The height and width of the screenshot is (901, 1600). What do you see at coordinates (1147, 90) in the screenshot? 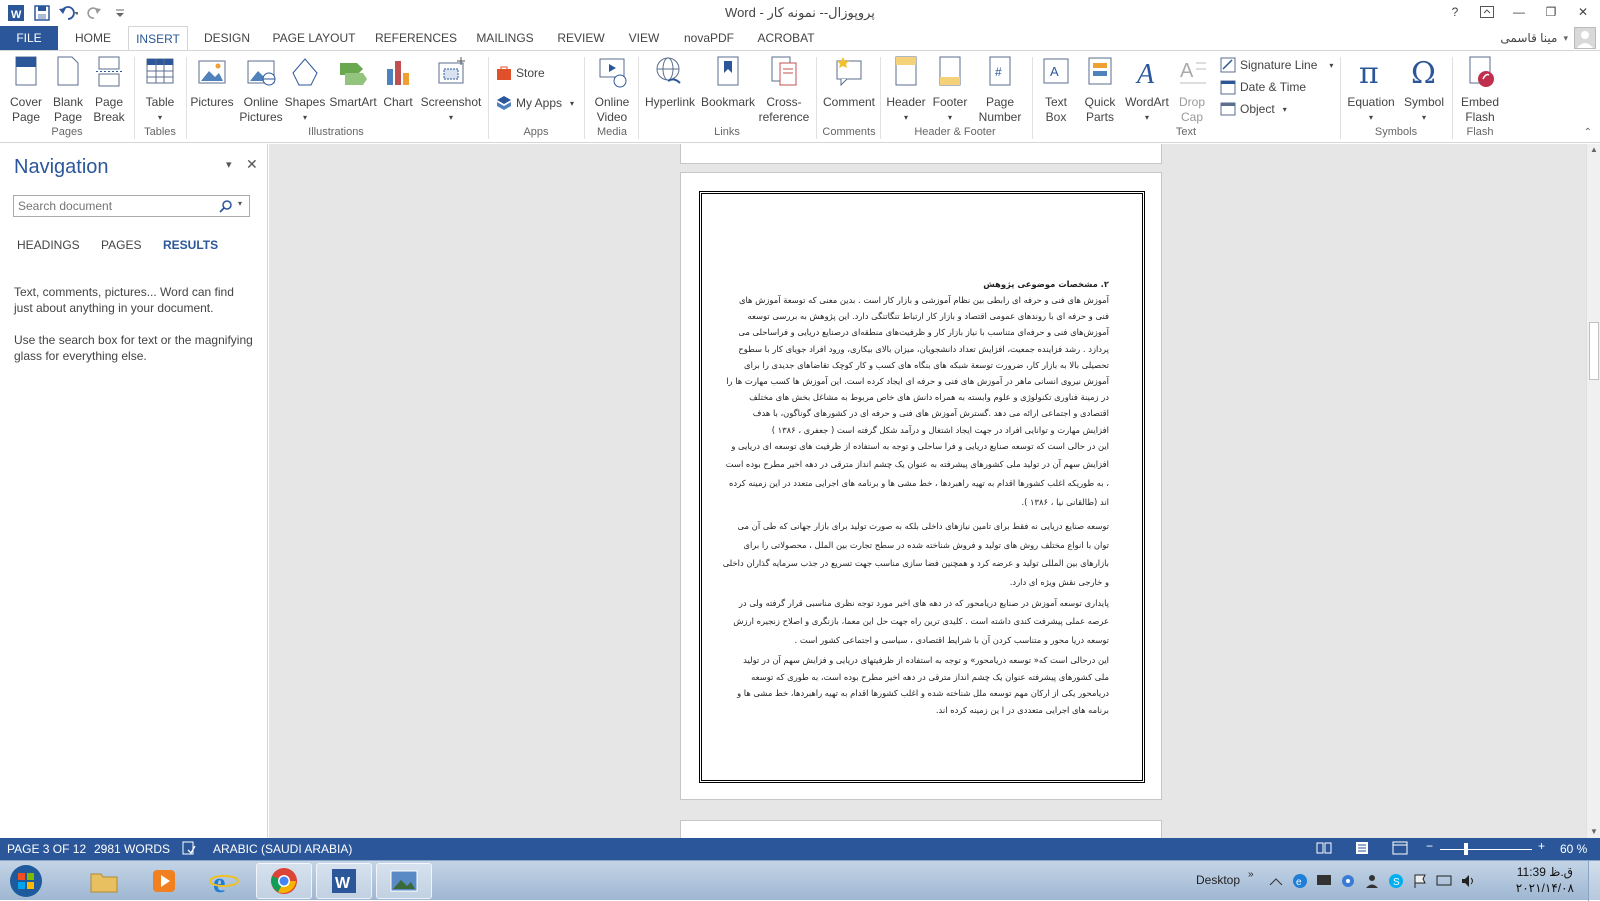
I see `wordart-button: A WordArt ▾` at bounding box center [1147, 90].